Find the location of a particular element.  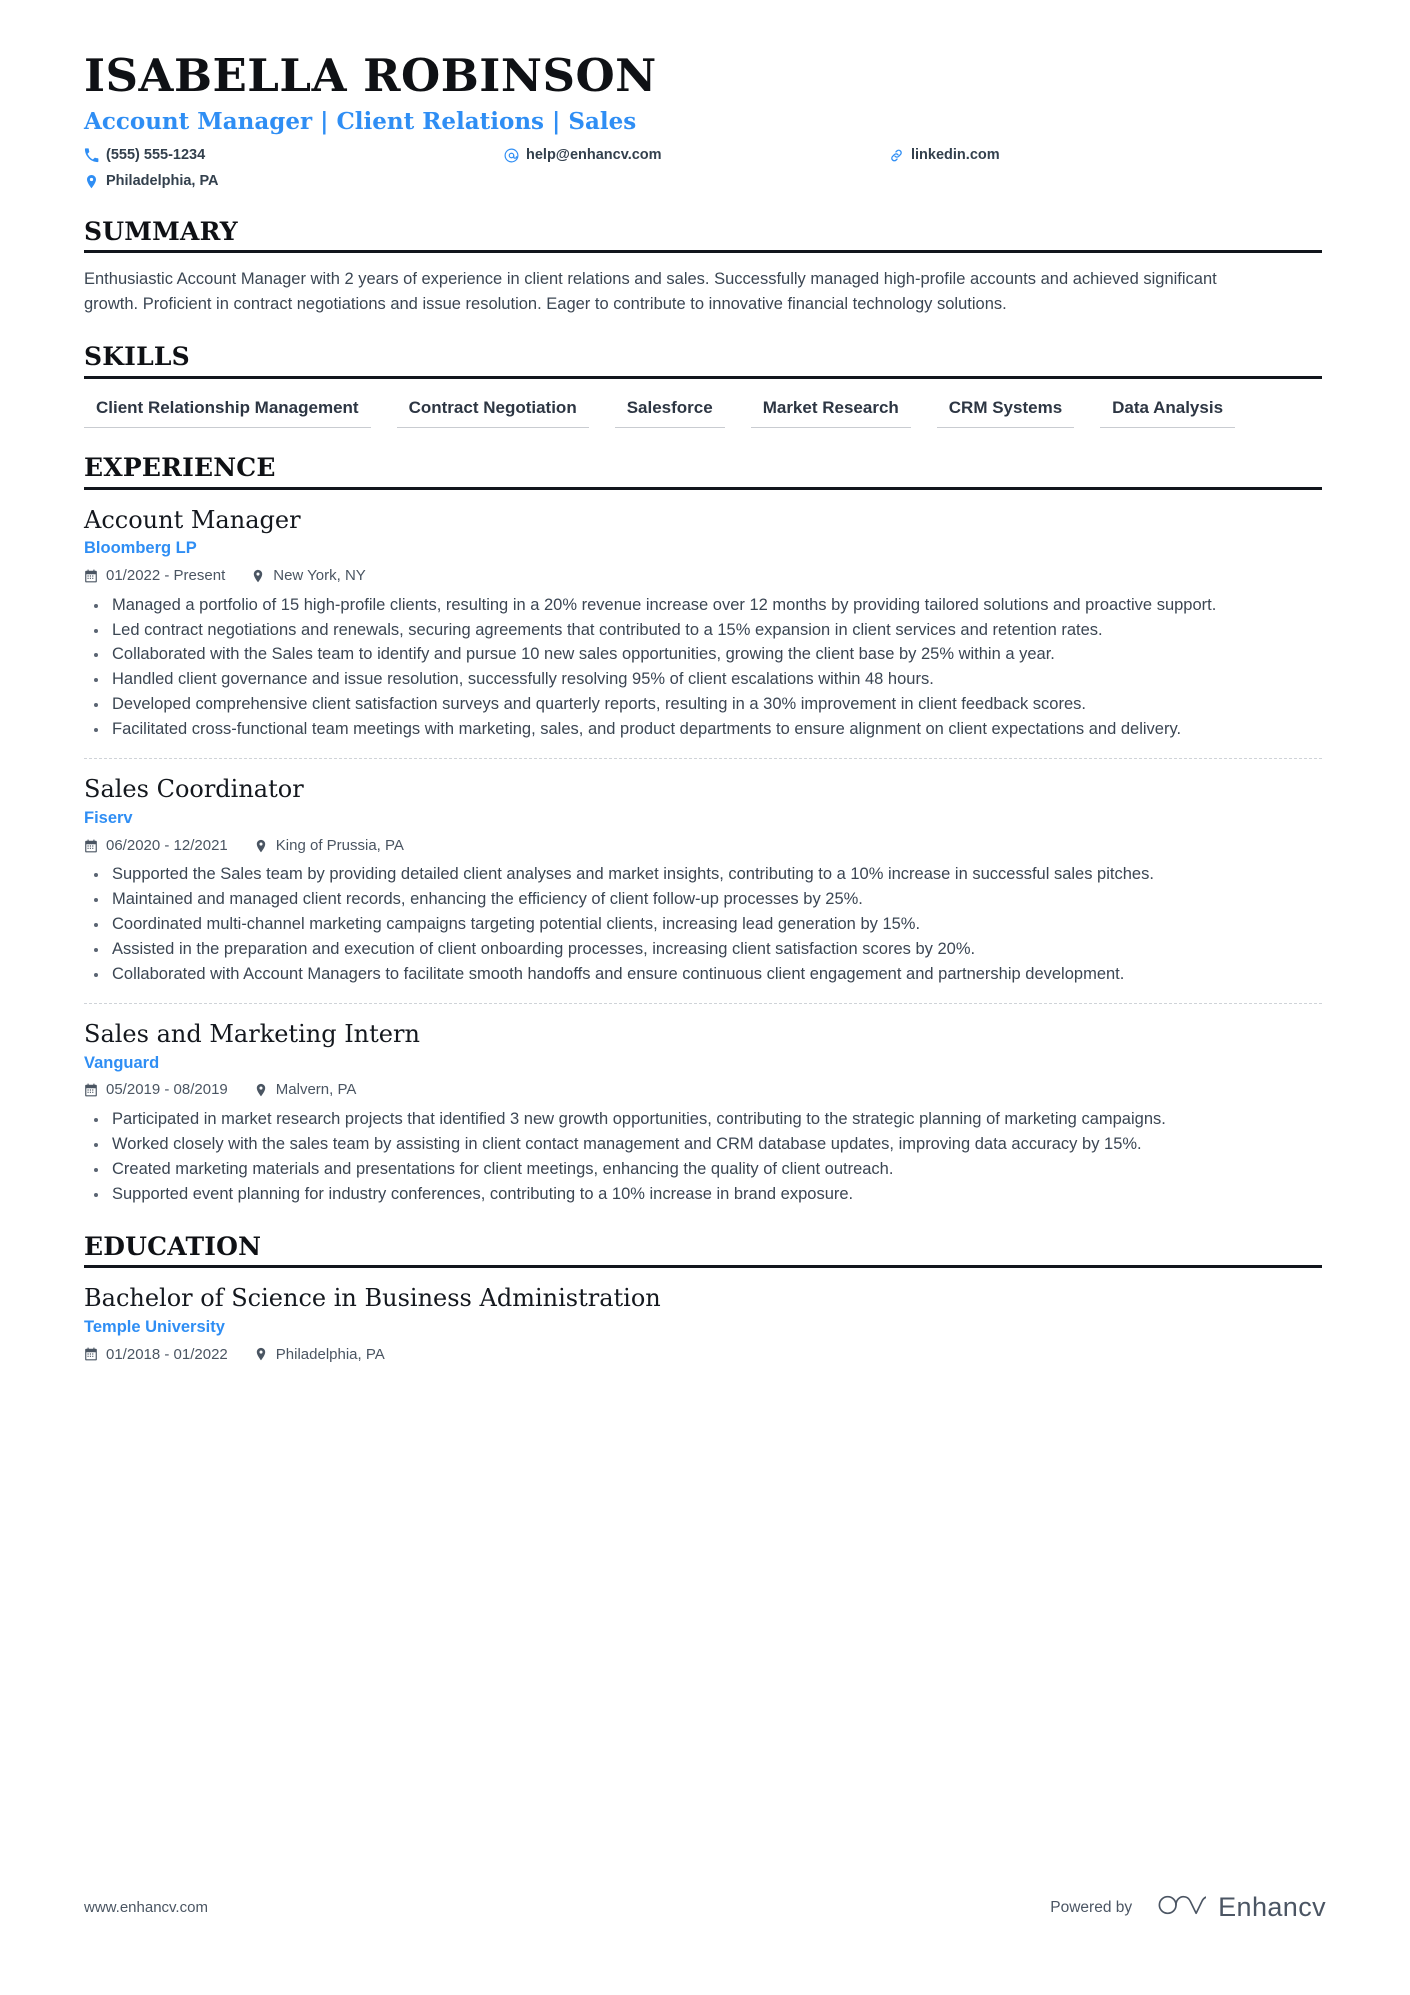

section-title-education: EDUCATION is located at coordinates (173, 1246).